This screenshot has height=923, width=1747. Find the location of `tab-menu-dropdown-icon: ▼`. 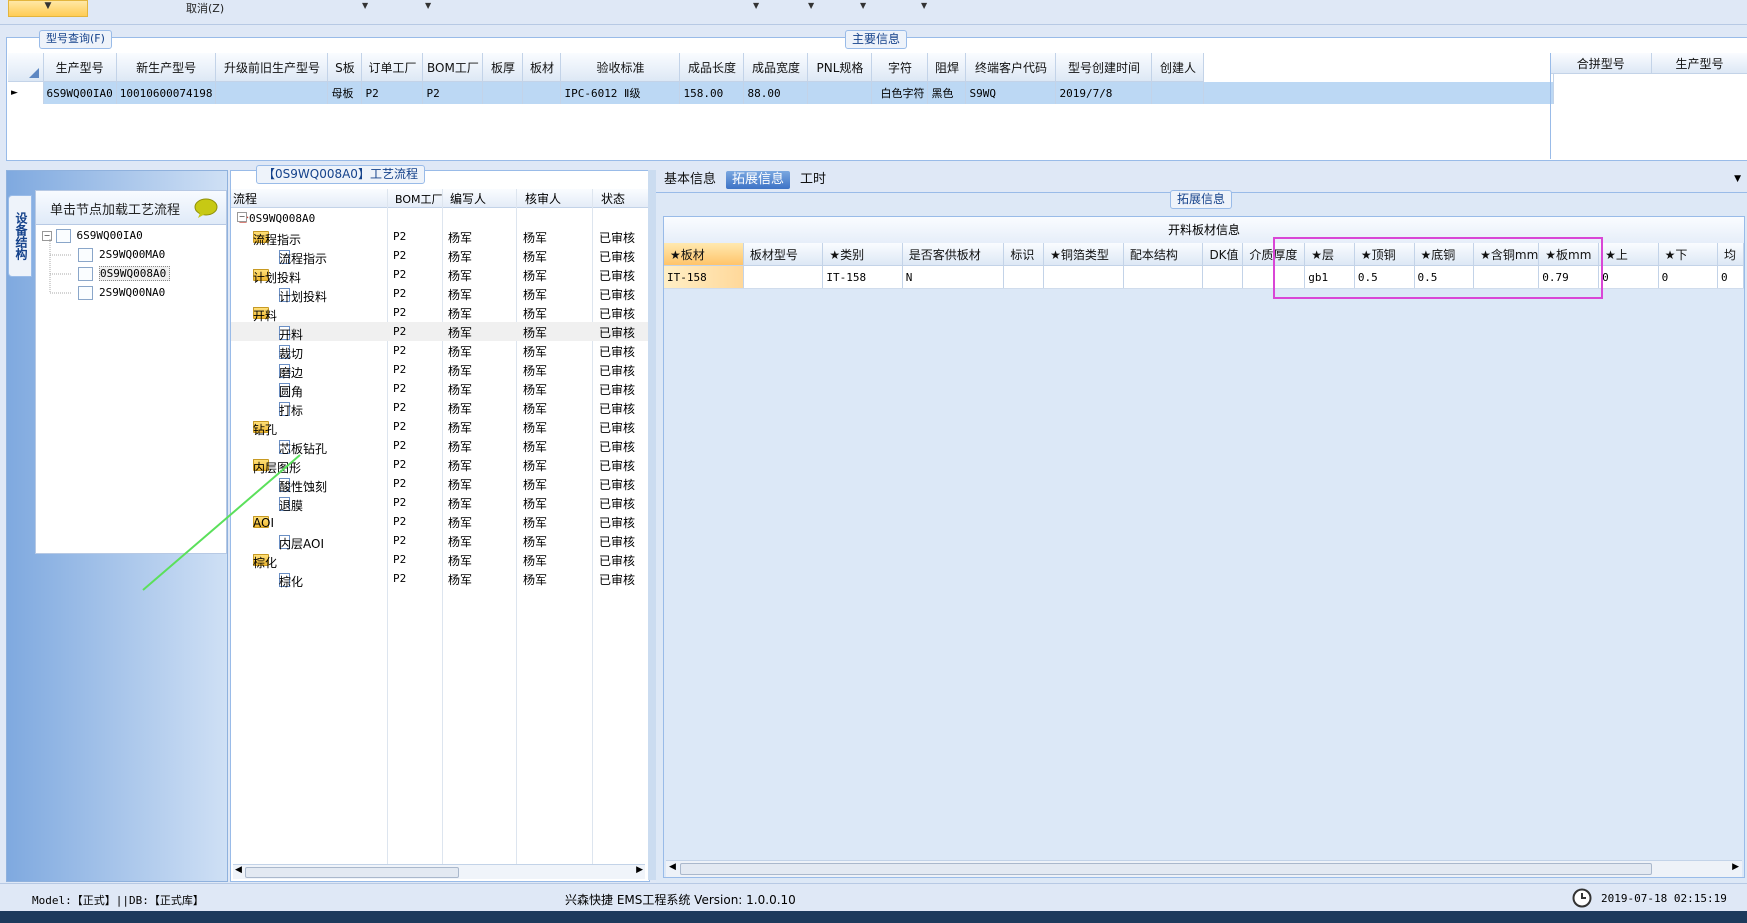

tab-menu-dropdown-icon: ▼ is located at coordinates (1737, 179).